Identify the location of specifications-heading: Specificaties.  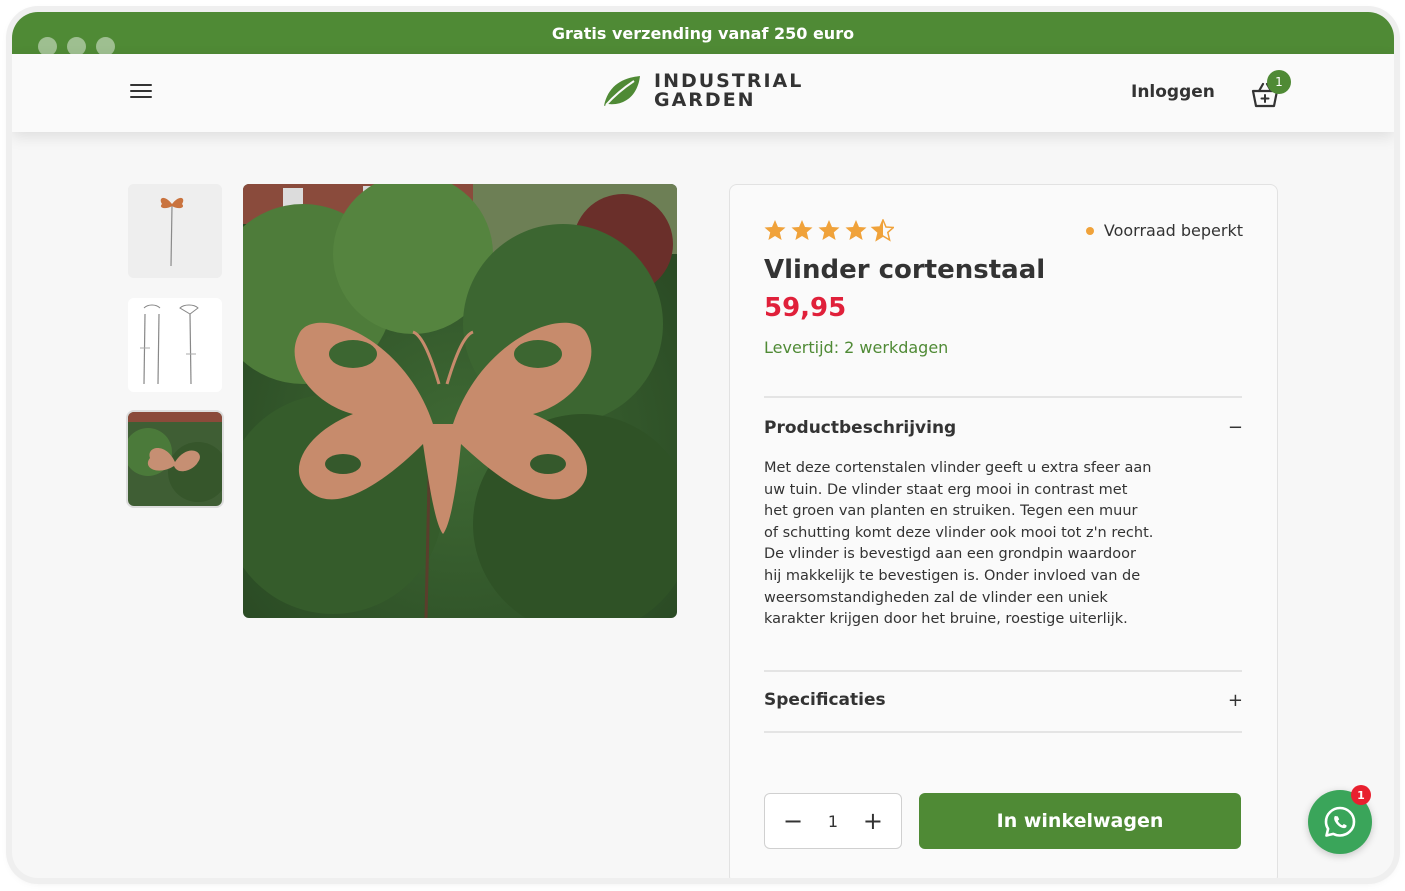
(825, 700).